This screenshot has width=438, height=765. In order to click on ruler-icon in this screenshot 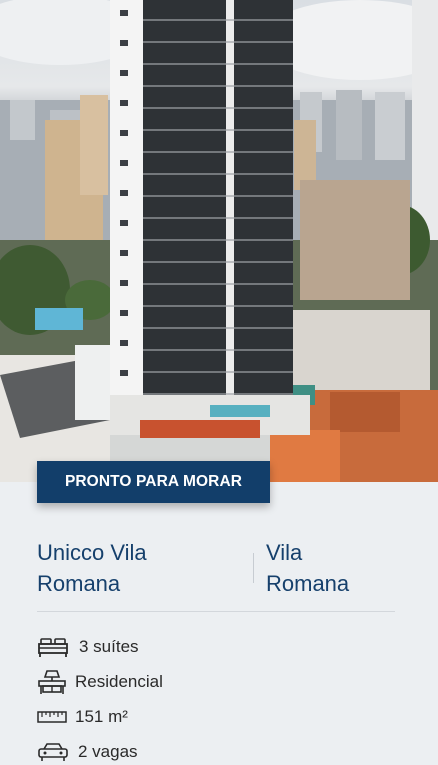, I will do `click(55, 717)`.